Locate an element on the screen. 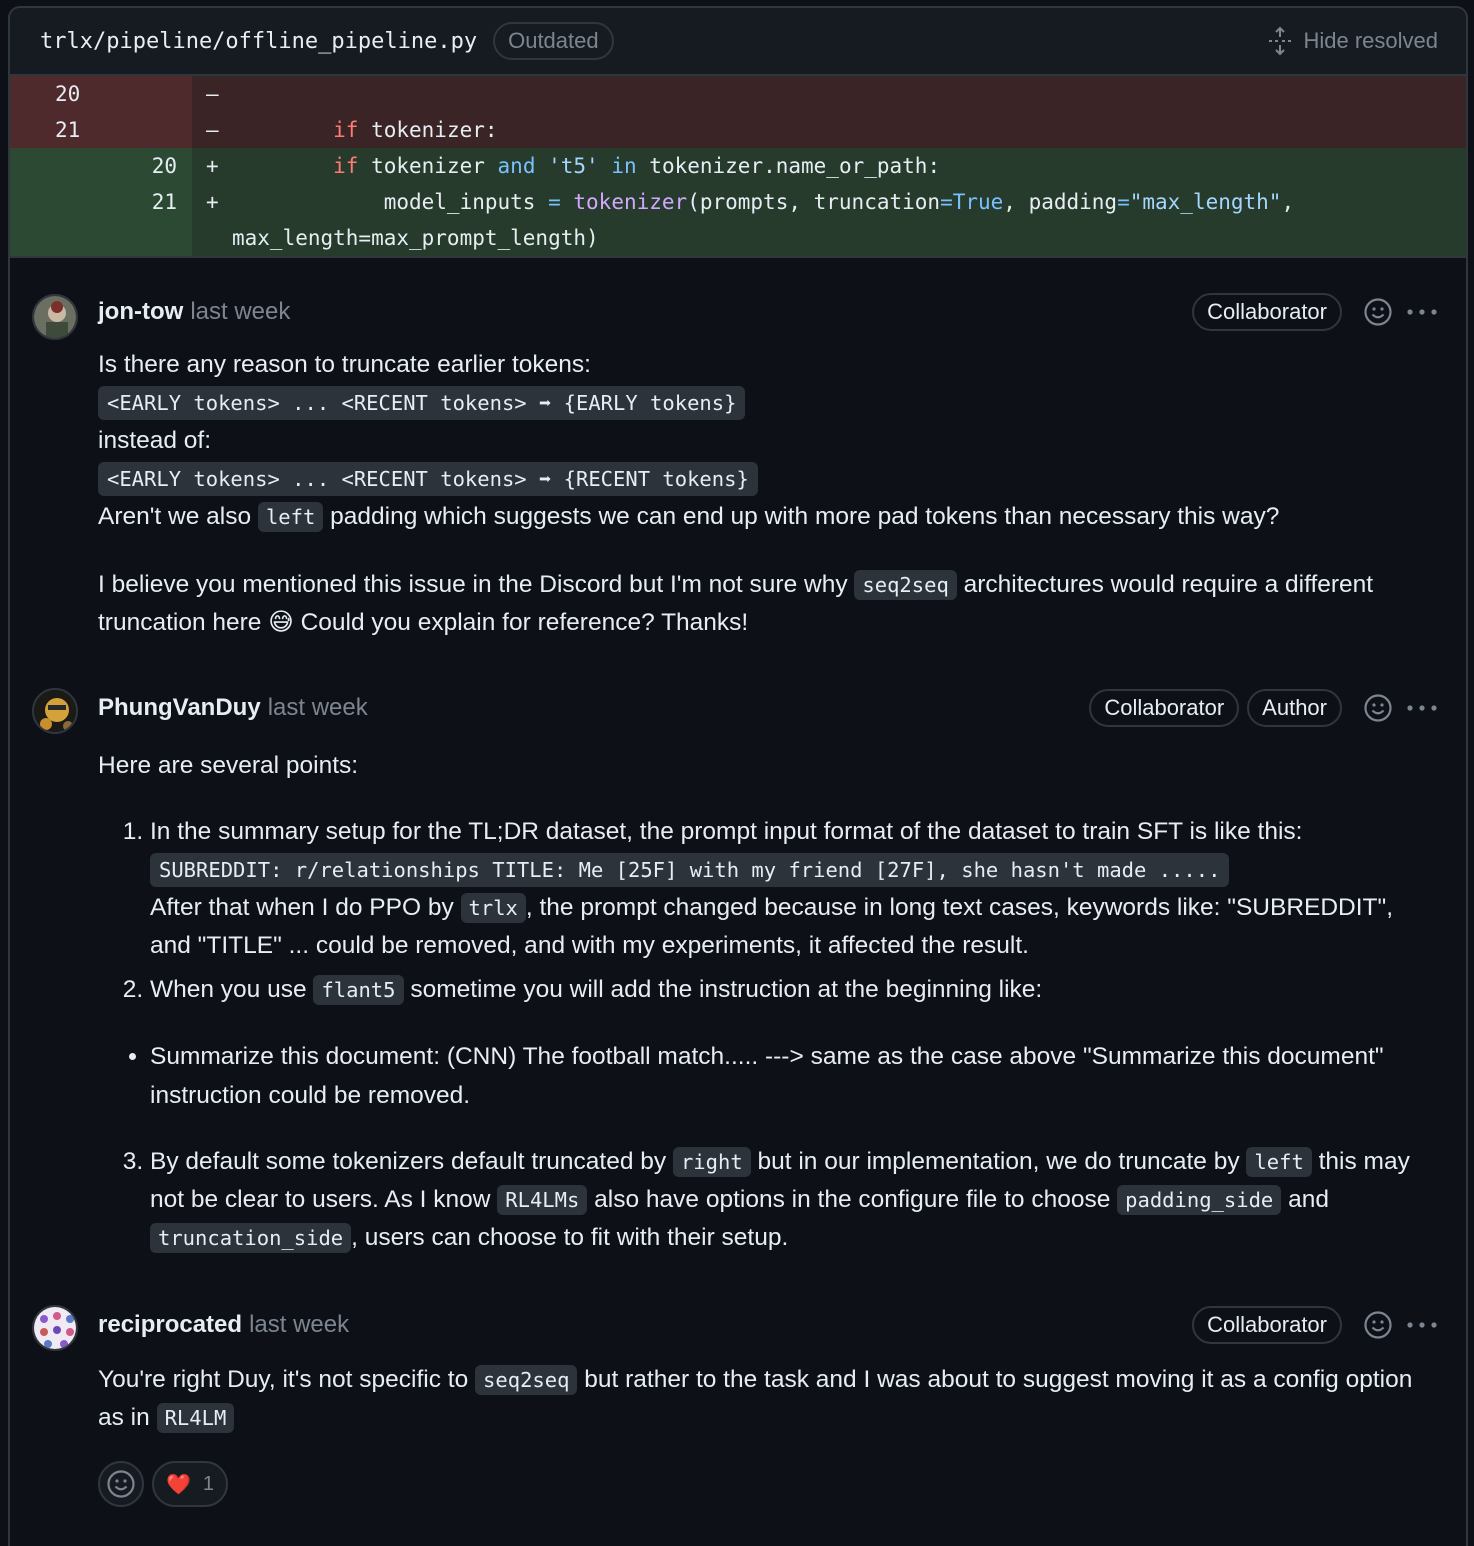 This screenshot has width=1474, height=1546. inline-code: RL4LM is located at coordinates (195, 1418).